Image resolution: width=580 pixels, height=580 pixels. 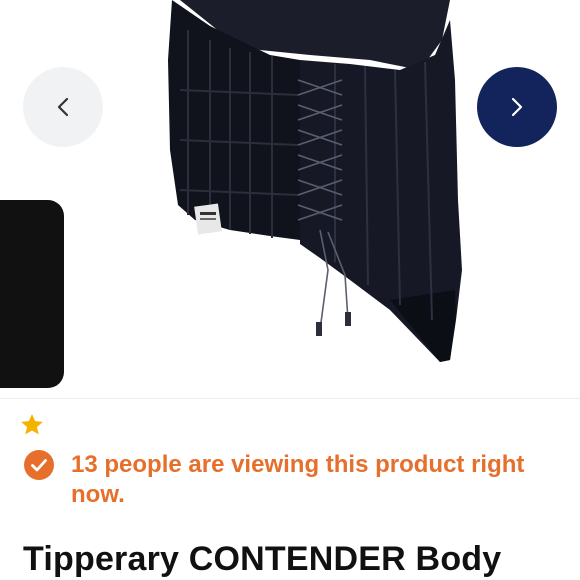 What do you see at coordinates (32, 424) in the screenshot?
I see `star-icon` at bounding box center [32, 424].